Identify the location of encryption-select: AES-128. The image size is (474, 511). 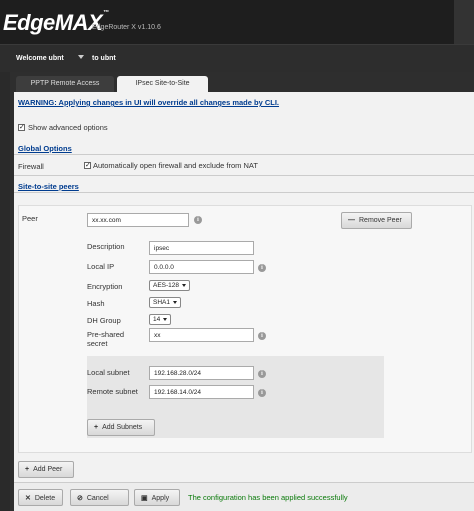
(170, 285).